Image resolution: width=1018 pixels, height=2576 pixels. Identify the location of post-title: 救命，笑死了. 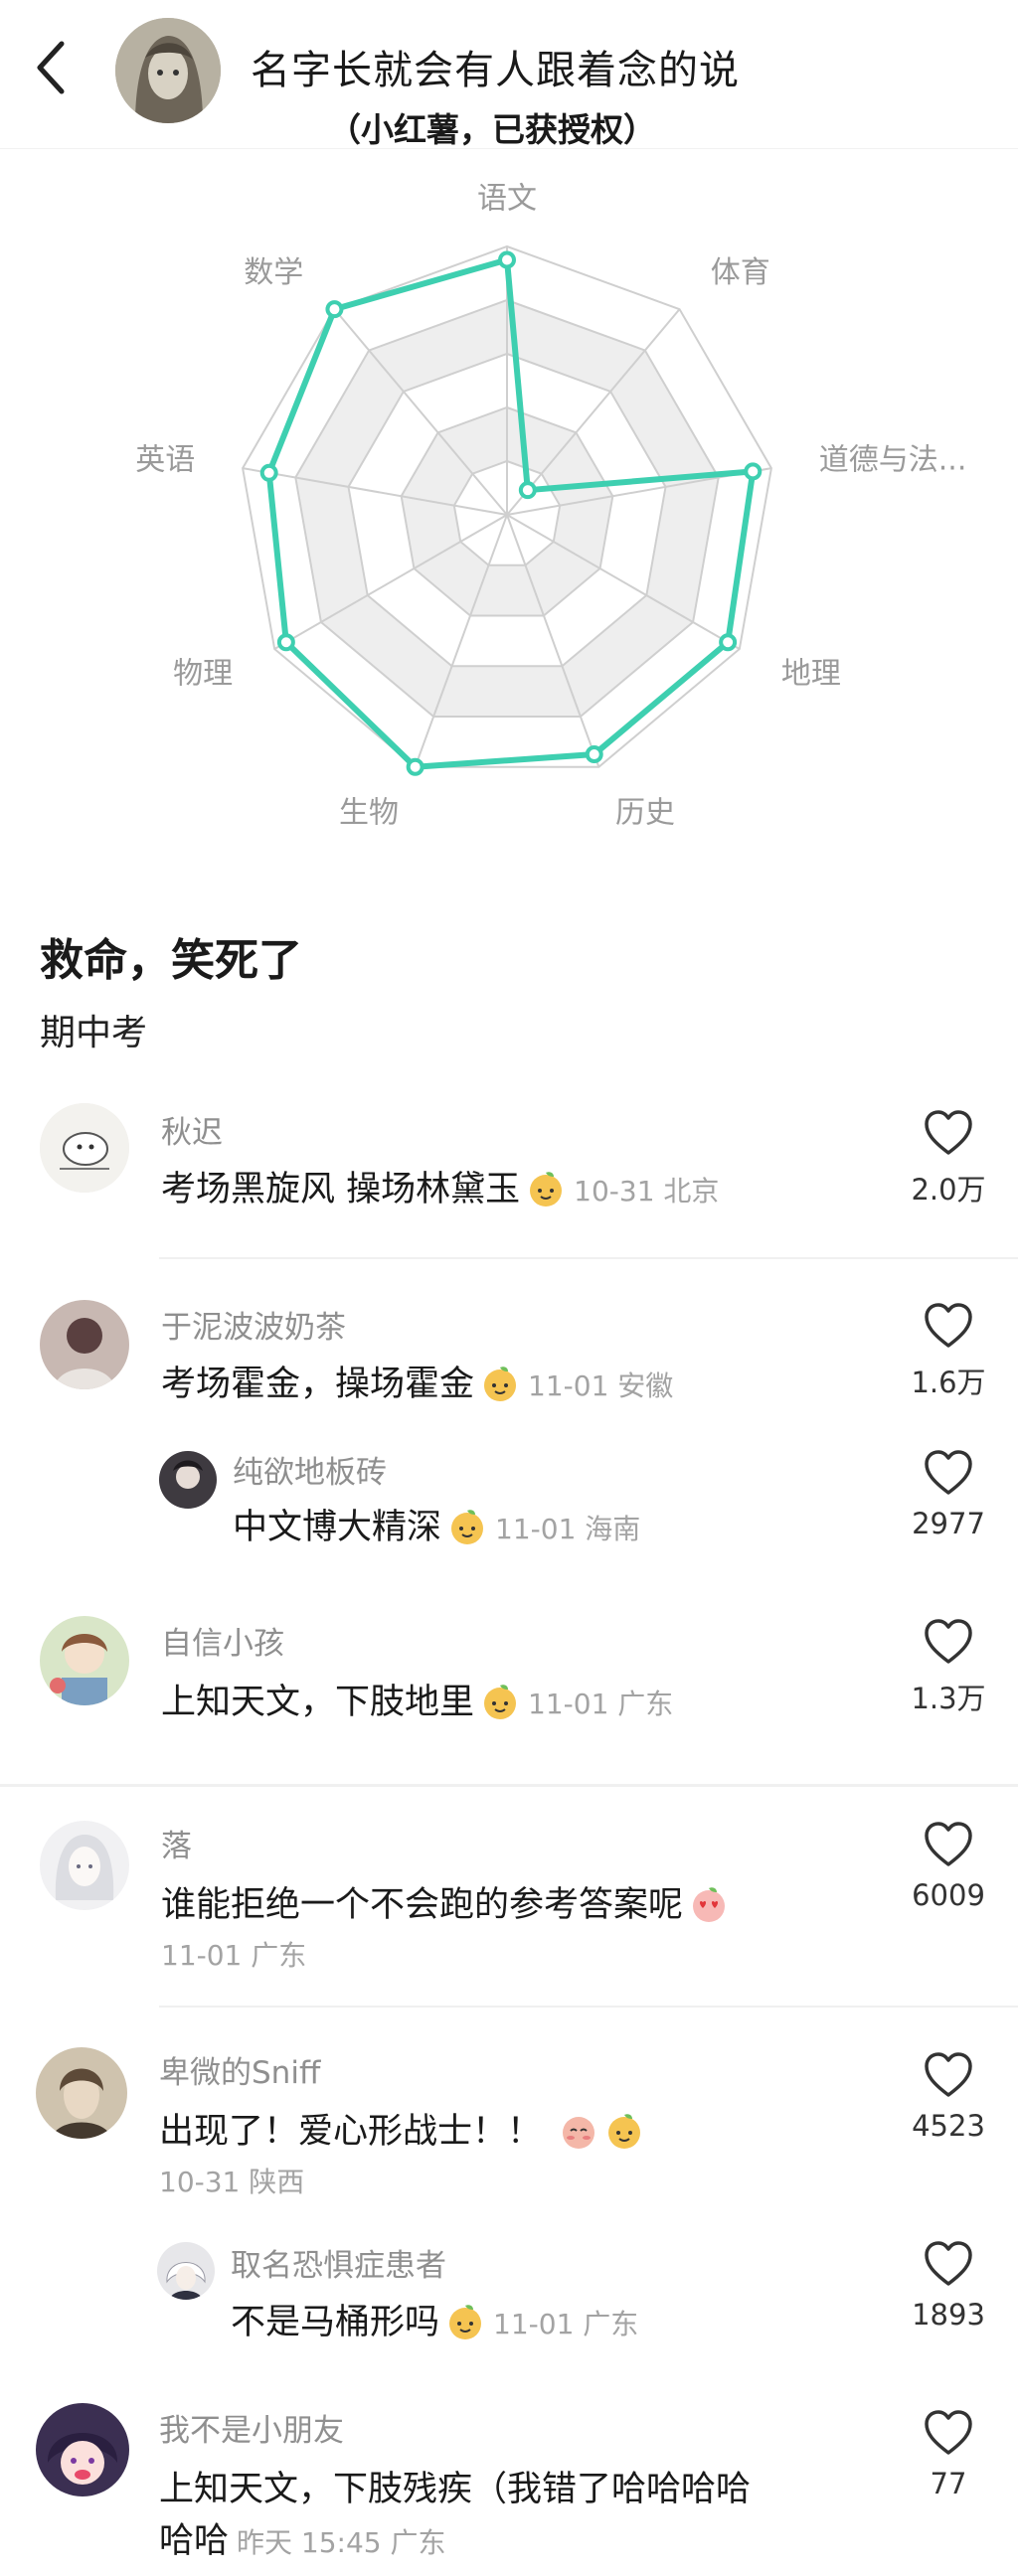
(171, 960).